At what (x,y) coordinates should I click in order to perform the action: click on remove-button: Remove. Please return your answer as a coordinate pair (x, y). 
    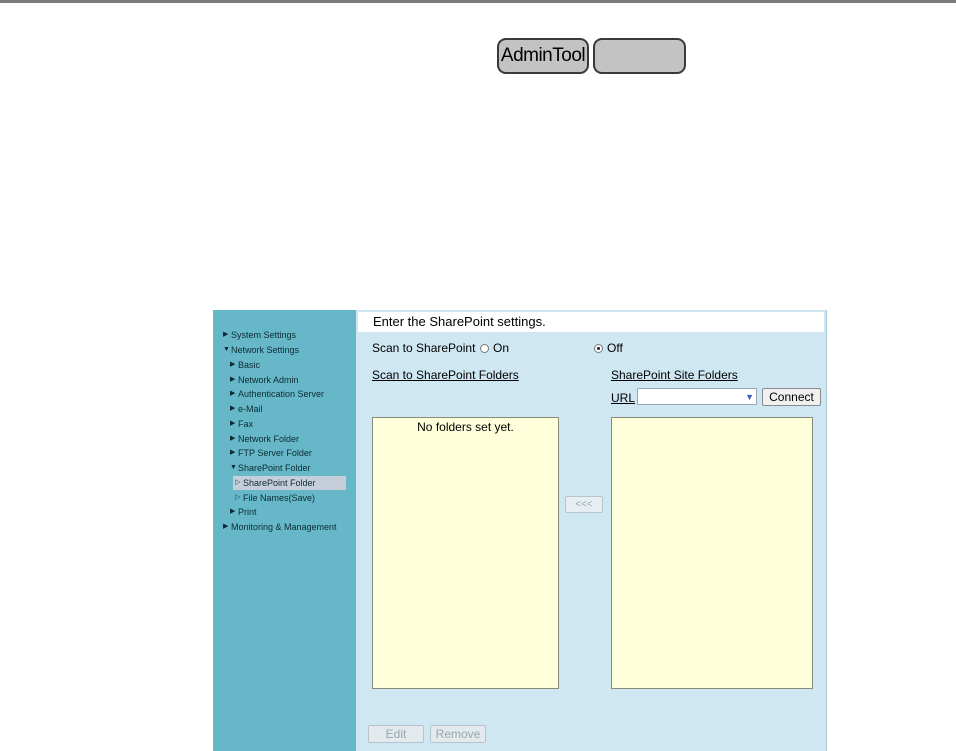
    Looking at the image, I should click on (458, 734).